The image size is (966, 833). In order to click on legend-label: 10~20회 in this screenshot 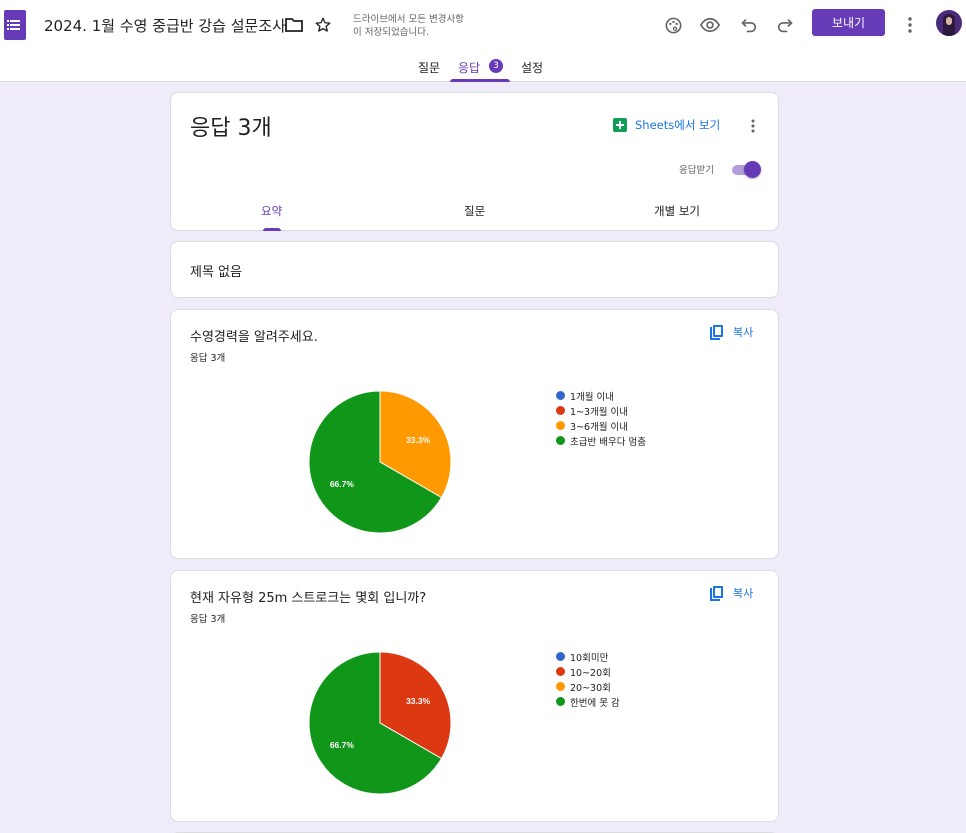, I will do `click(590, 673)`.